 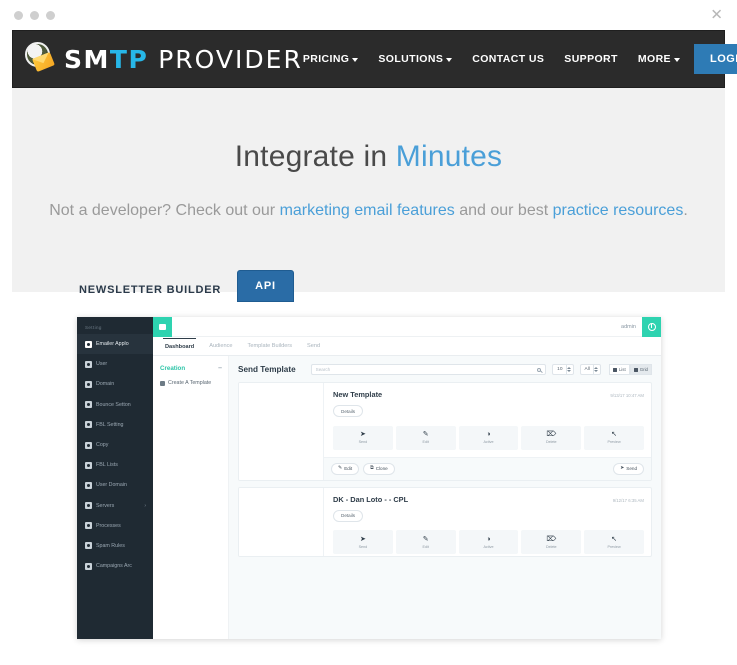 I want to click on sidebar-item-label: Spam Rules, so click(x=110, y=545).